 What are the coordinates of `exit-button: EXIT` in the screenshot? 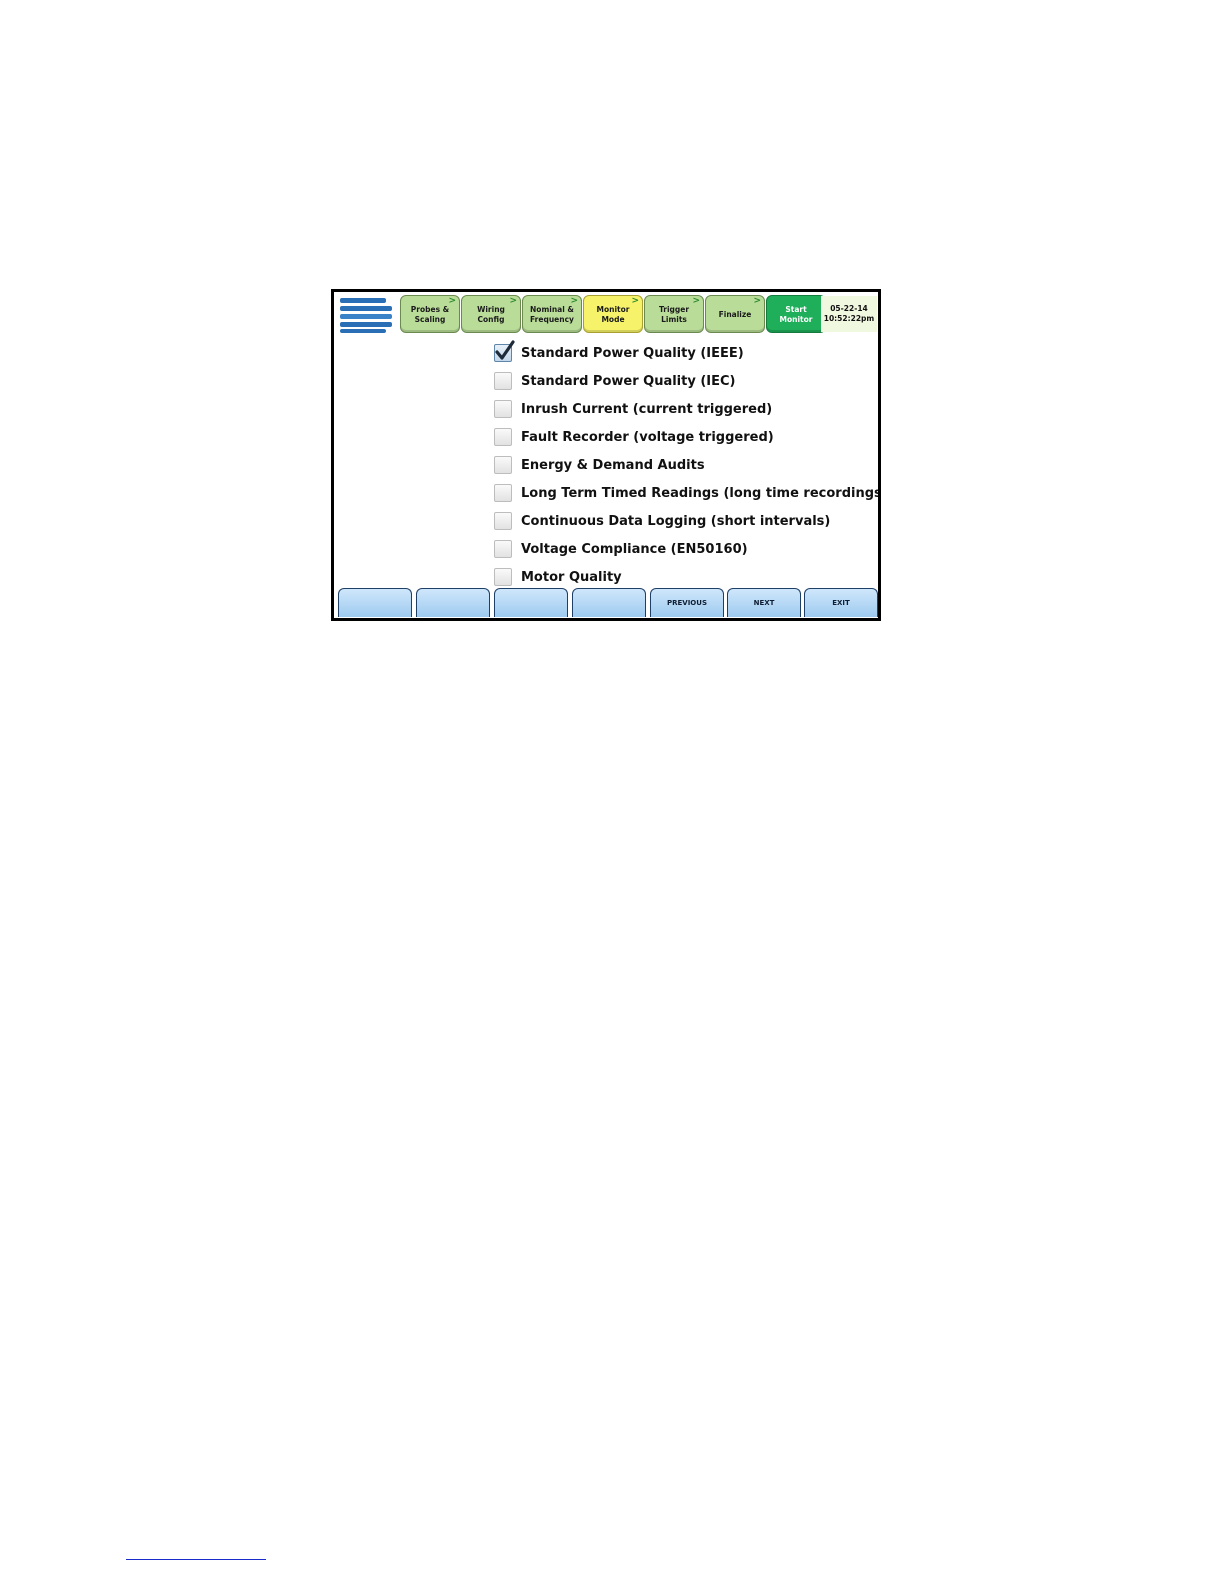 It's located at (841, 602).